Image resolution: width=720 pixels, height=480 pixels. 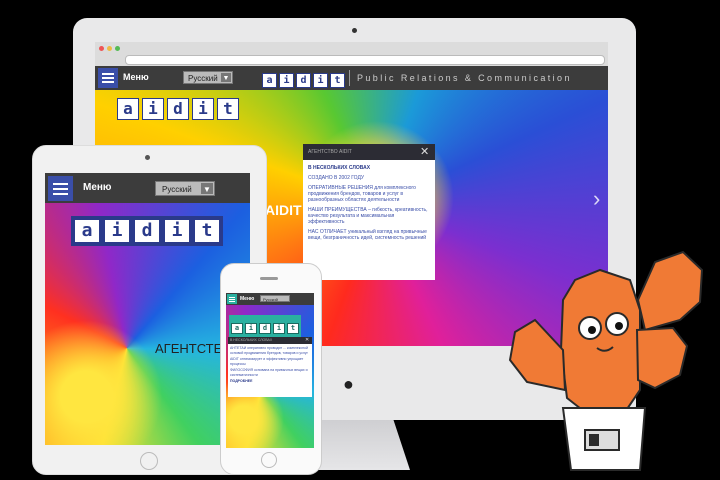 I want to click on cactus-pot, so click(x=604, y=439).